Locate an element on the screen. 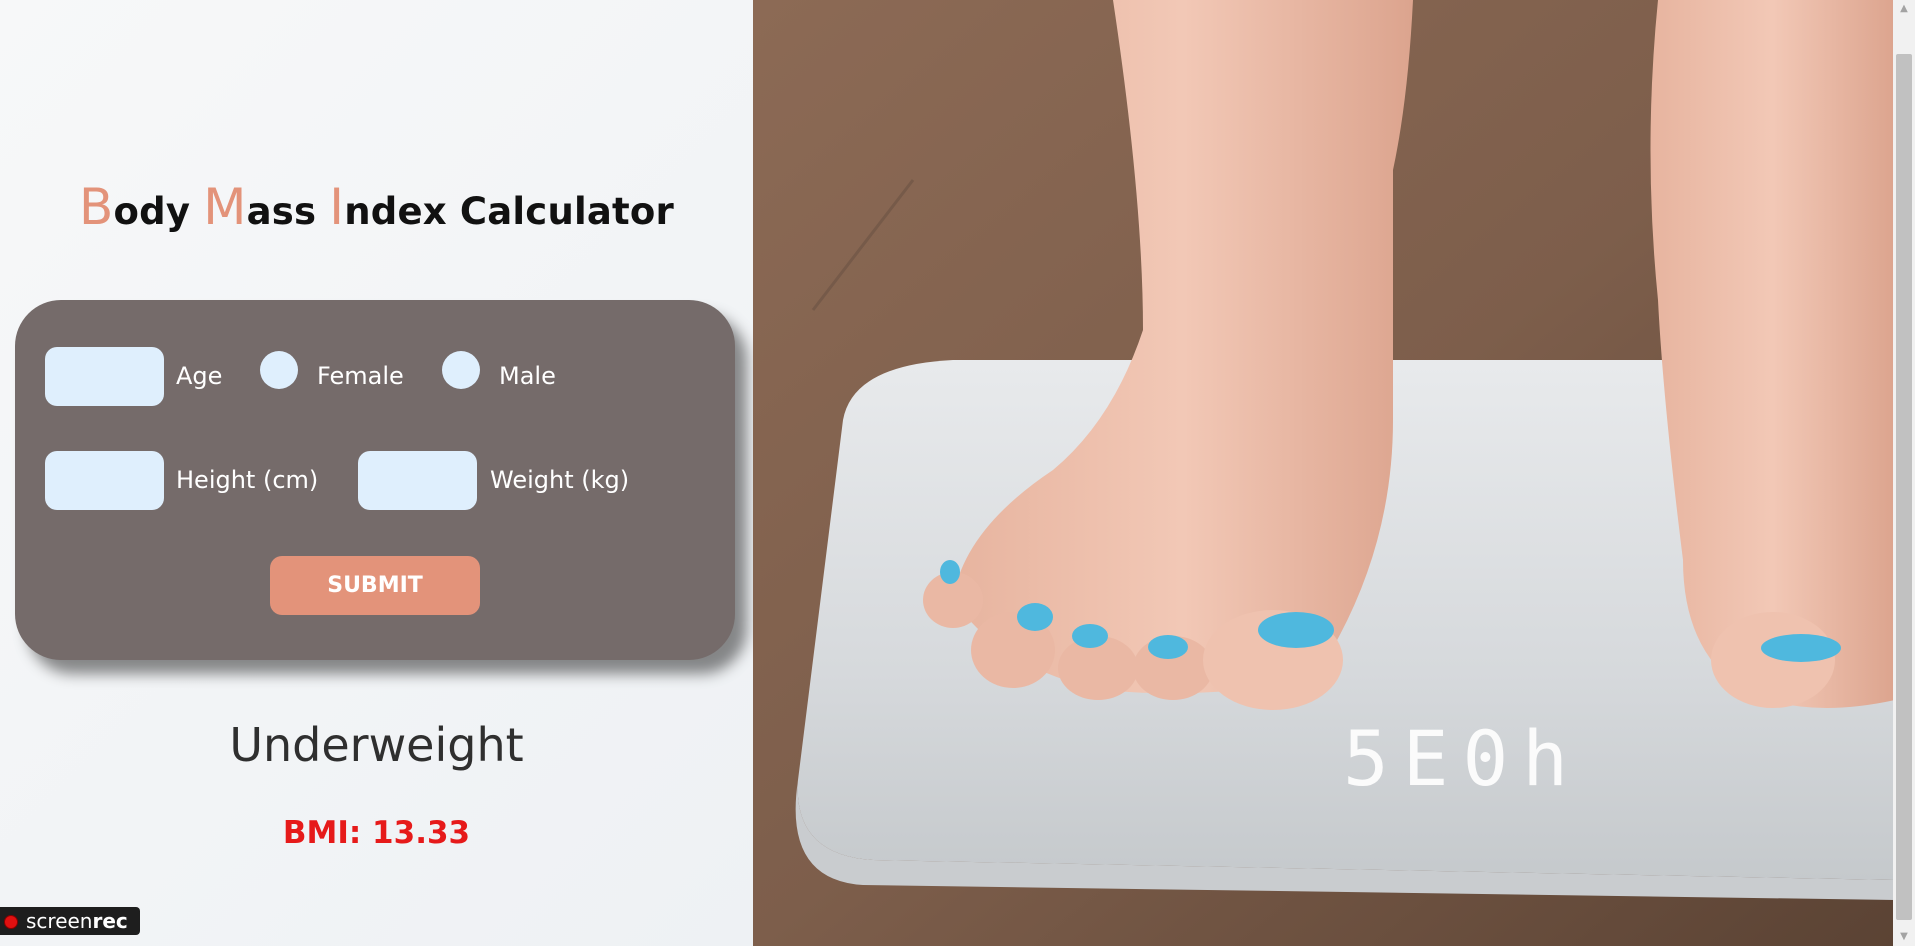  height-label: Height (cm) is located at coordinates (247, 480).